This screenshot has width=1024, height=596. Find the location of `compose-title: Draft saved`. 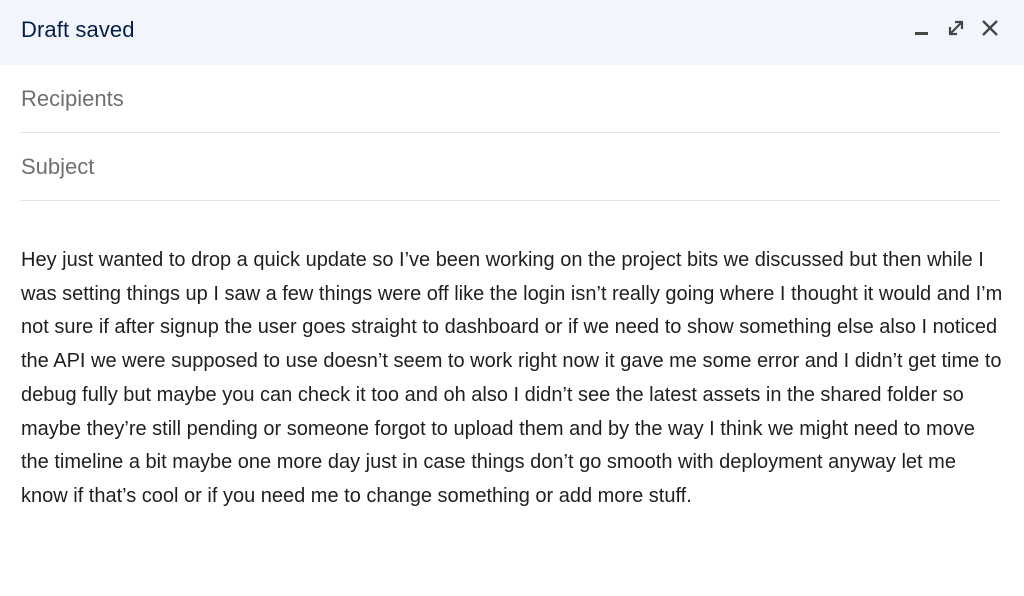

compose-title: Draft saved is located at coordinates (78, 29).